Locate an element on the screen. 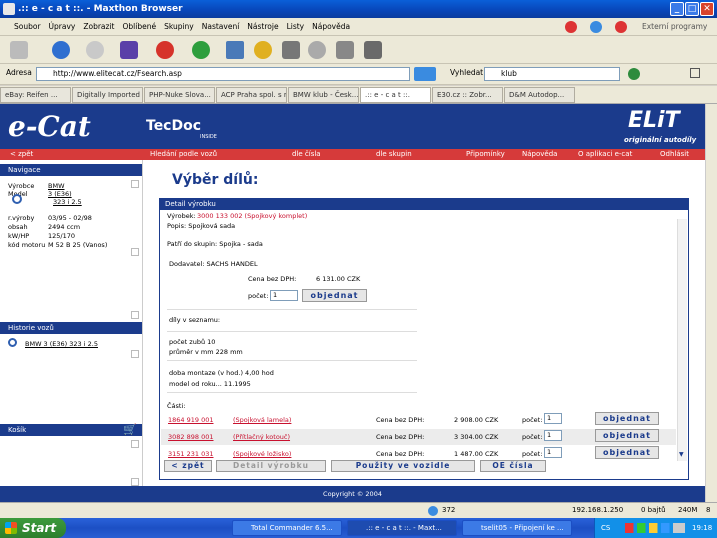 The image size is (717, 538). magic-wand-icon is located at coordinates (317, 50).